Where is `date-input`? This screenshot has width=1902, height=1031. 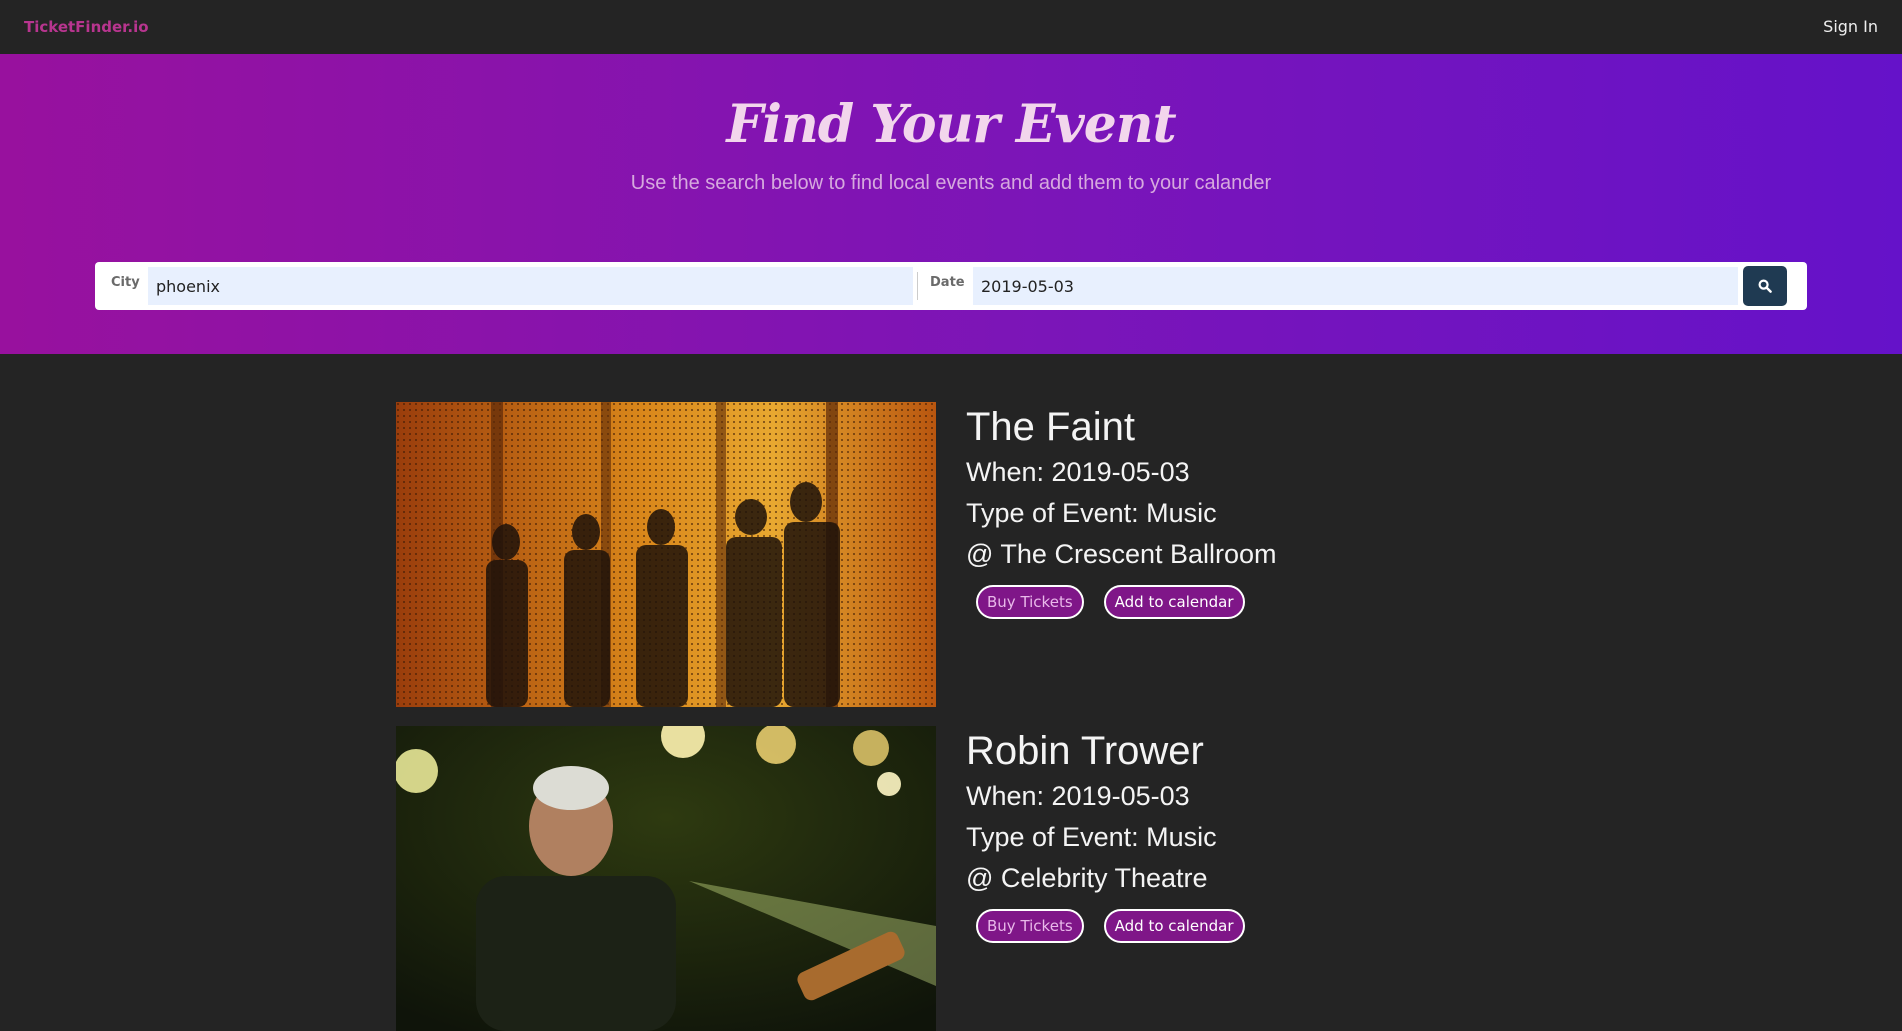 date-input is located at coordinates (1355, 286).